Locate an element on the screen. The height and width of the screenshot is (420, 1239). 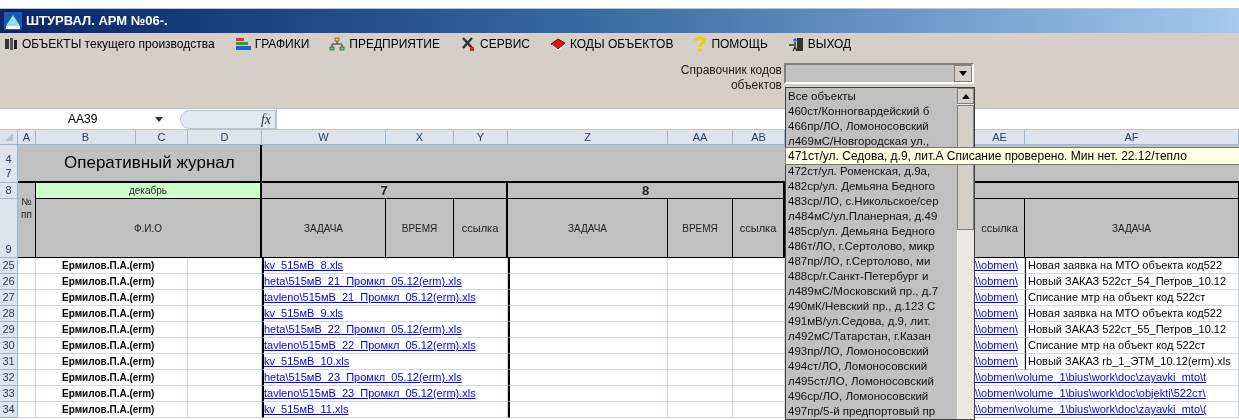
day-header: 7 is located at coordinates (385, 191).